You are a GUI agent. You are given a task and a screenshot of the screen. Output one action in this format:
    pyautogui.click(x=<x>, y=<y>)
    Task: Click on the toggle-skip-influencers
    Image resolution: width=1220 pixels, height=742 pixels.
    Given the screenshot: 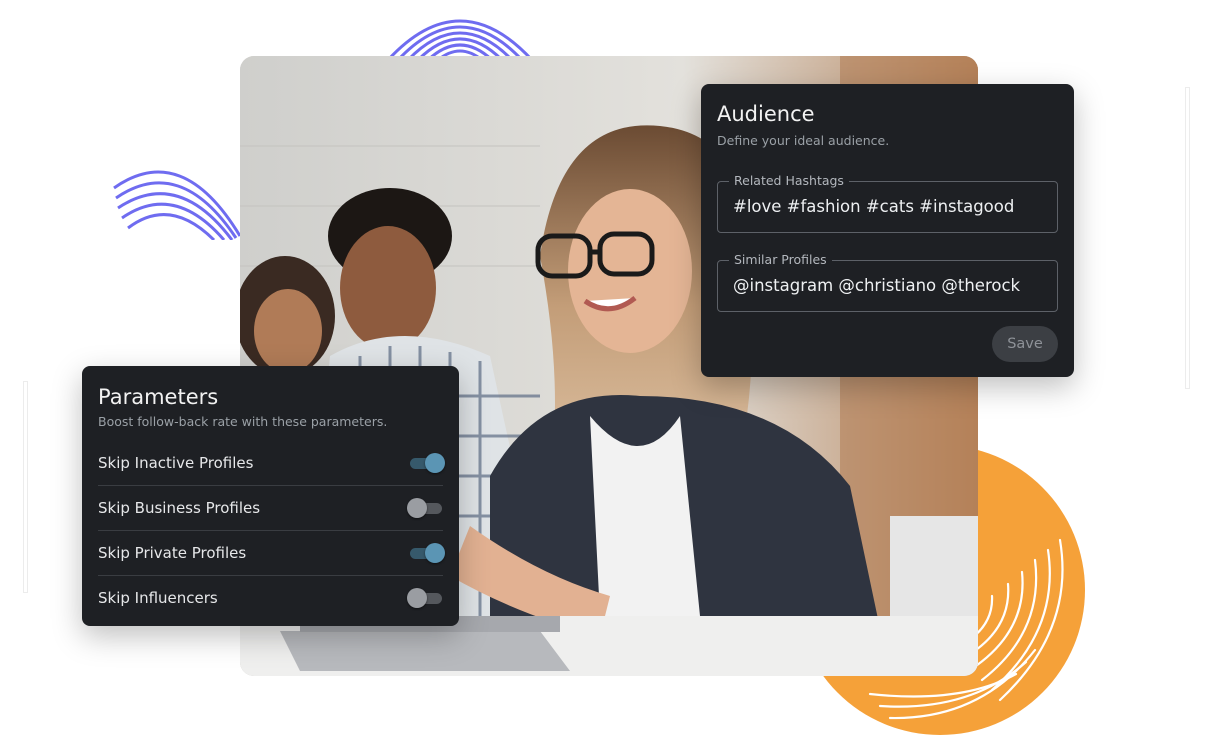 What is the action you would take?
    pyautogui.click(x=425, y=598)
    